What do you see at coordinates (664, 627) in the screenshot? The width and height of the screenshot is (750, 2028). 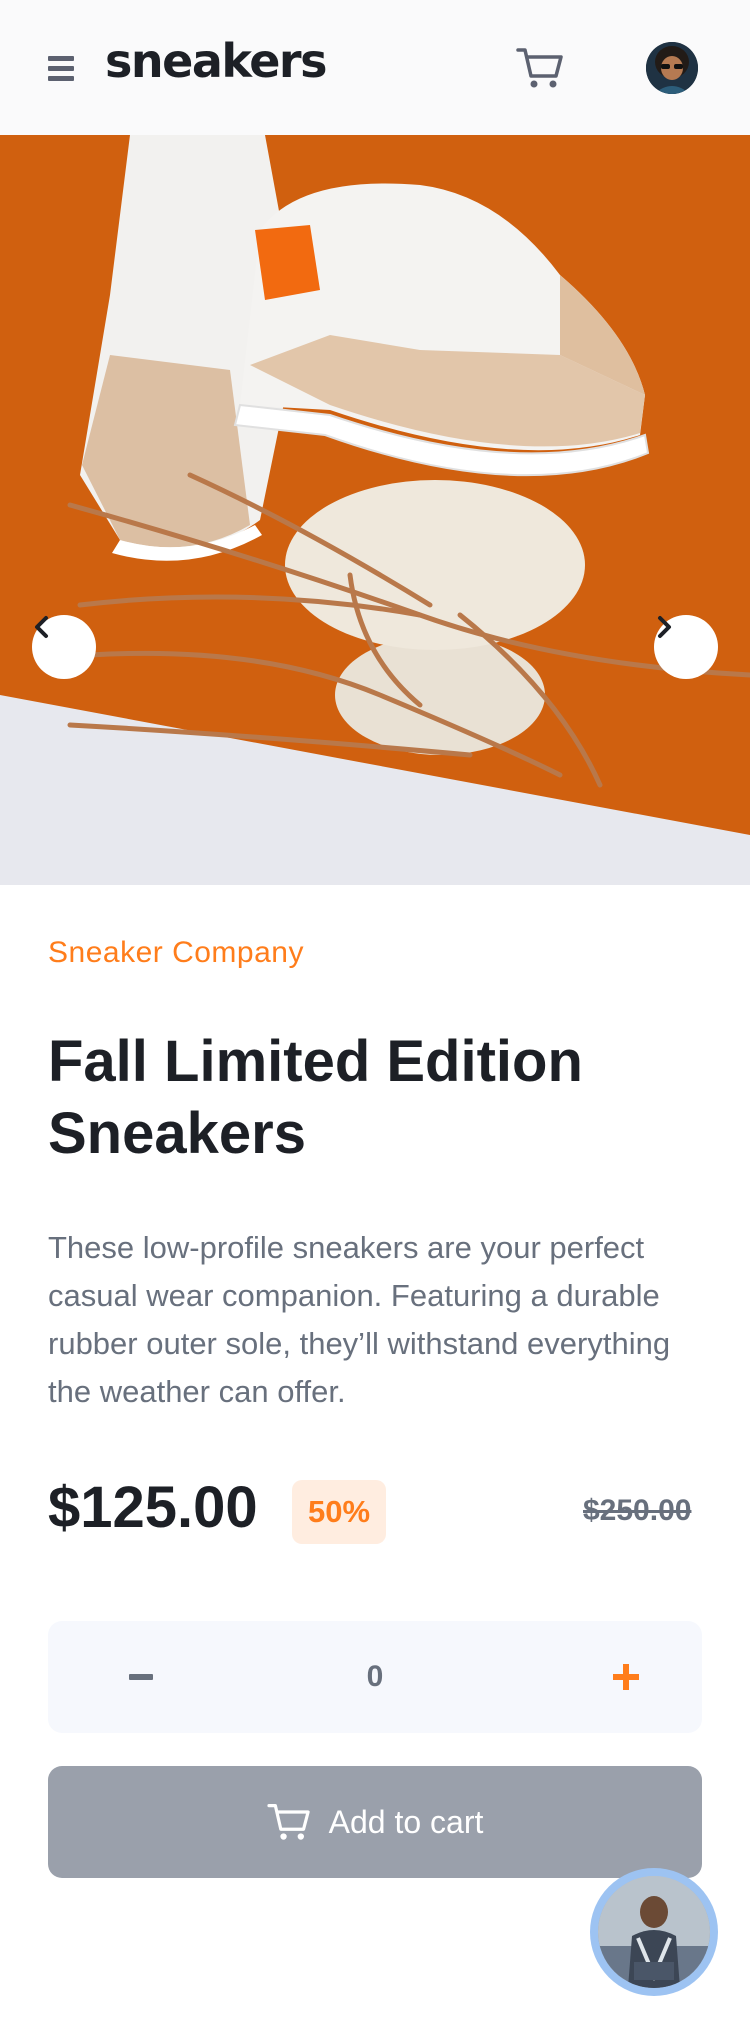 I see `chevron-right-icon` at bounding box center [664, 627].